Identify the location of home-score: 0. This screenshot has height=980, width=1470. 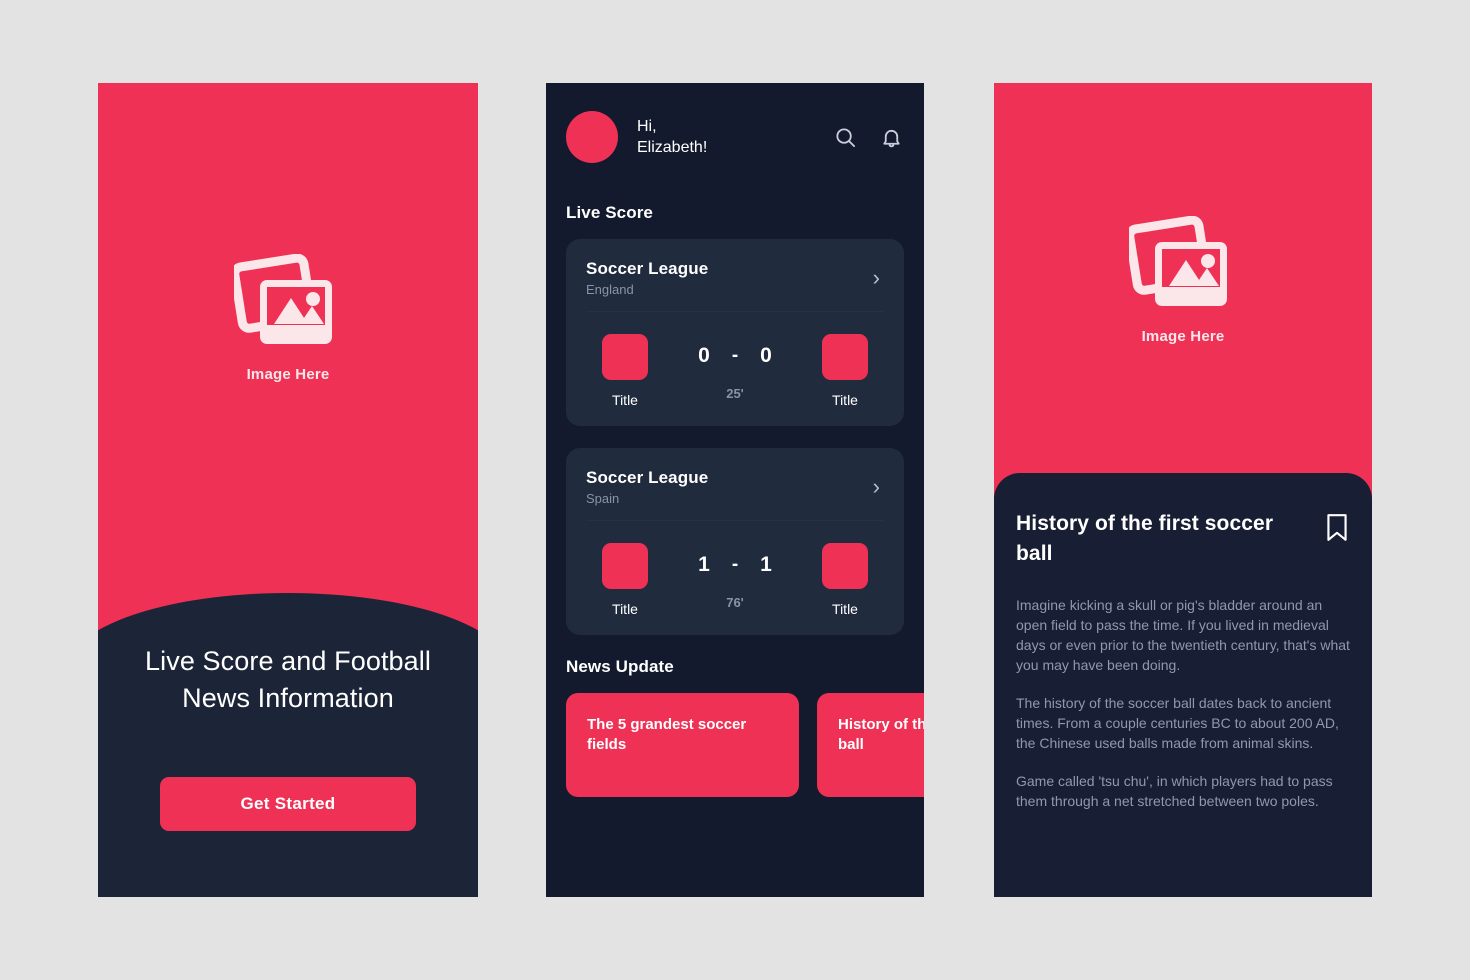
(704, 355).